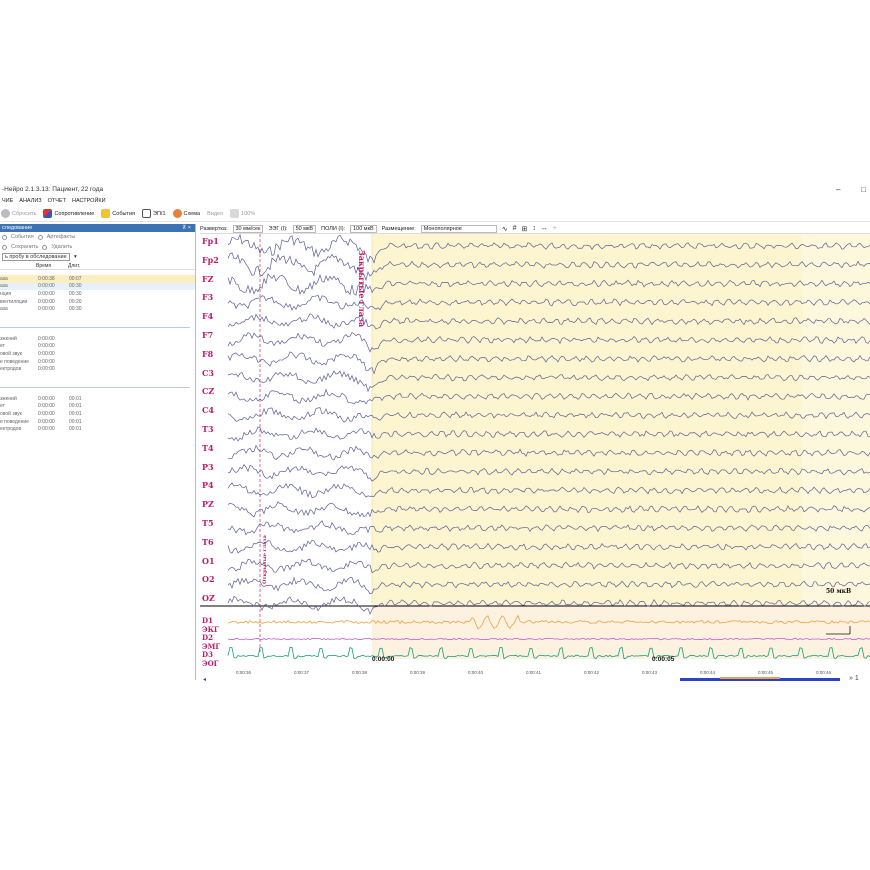  I want to click on video-button: Видео, so click(215, 214).